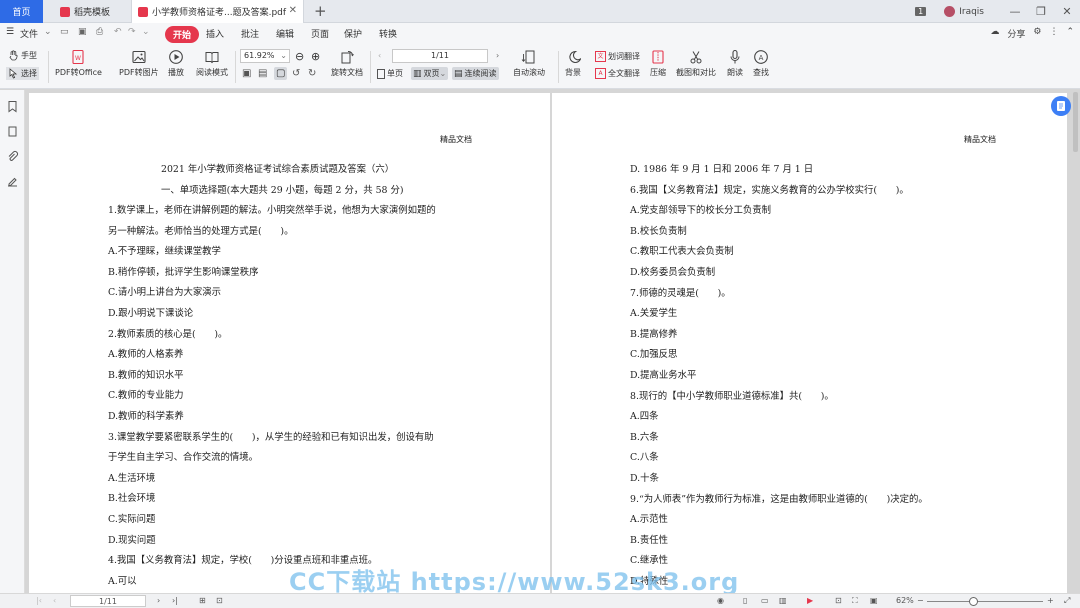  What do you see at coordinates (215, 33) in the screenshot?
I see `menu-insert: 插入` at bounding box center [215, 33].